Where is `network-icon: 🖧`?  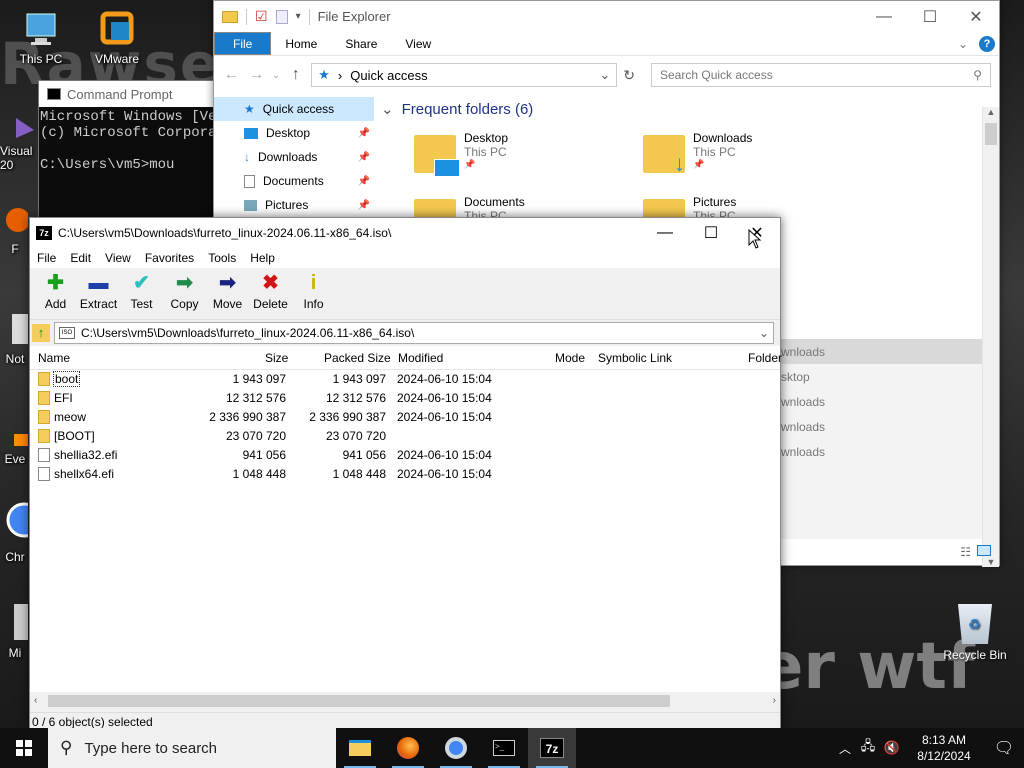
network-icon: 🖧 is located at coordinates (868, 748).